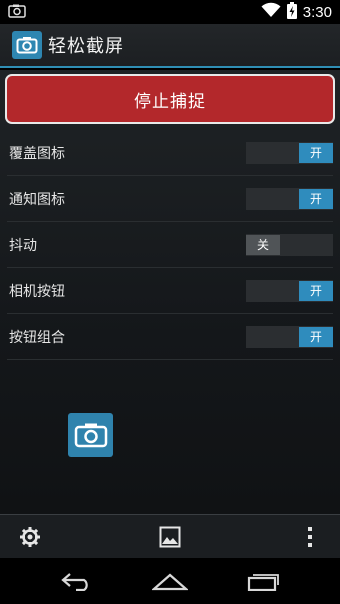 Image resolution: width=340 pixels, height=604 pixels. Describe the element at coordinates (170, 199) in the screenshot. I see `setting-row-notification-icon: 通知图标 开` at that location.